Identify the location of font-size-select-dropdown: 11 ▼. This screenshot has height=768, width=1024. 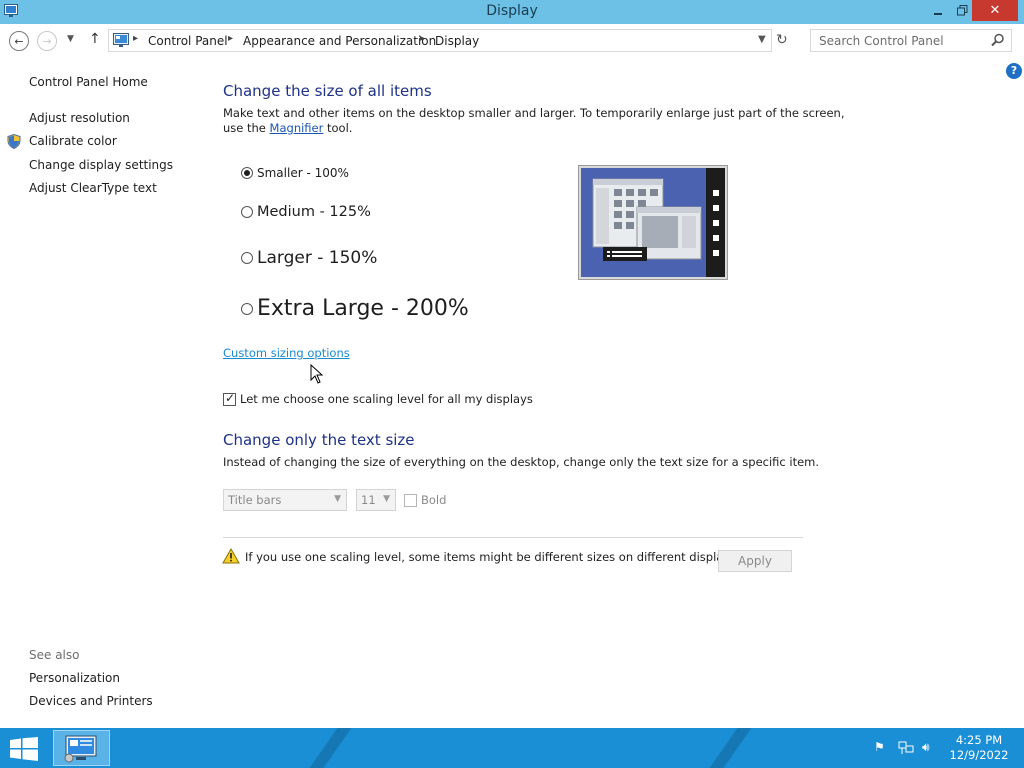
(376, 500).